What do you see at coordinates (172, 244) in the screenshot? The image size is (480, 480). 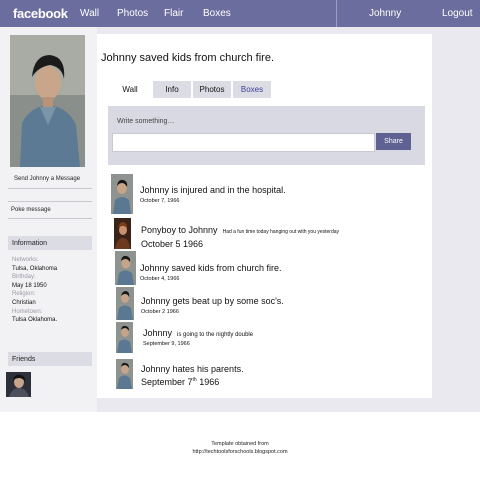 I see `post-date: October 5 1966` at bounding box center [172, 244].